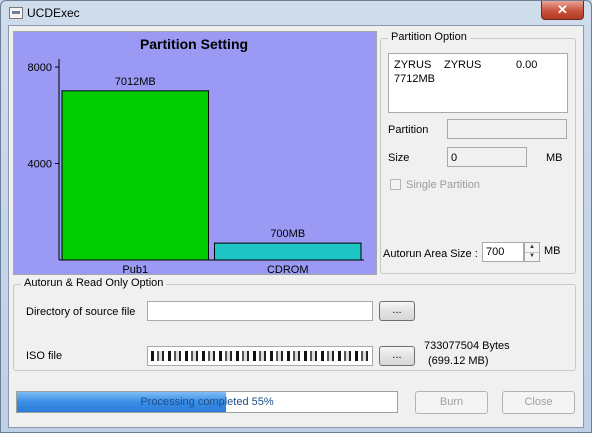  What do you see at coordinates (94, 283) in the screenshot?
I see `autorun-option-legend: Autorun & Read Only Option` at bounding box center [94, 283].